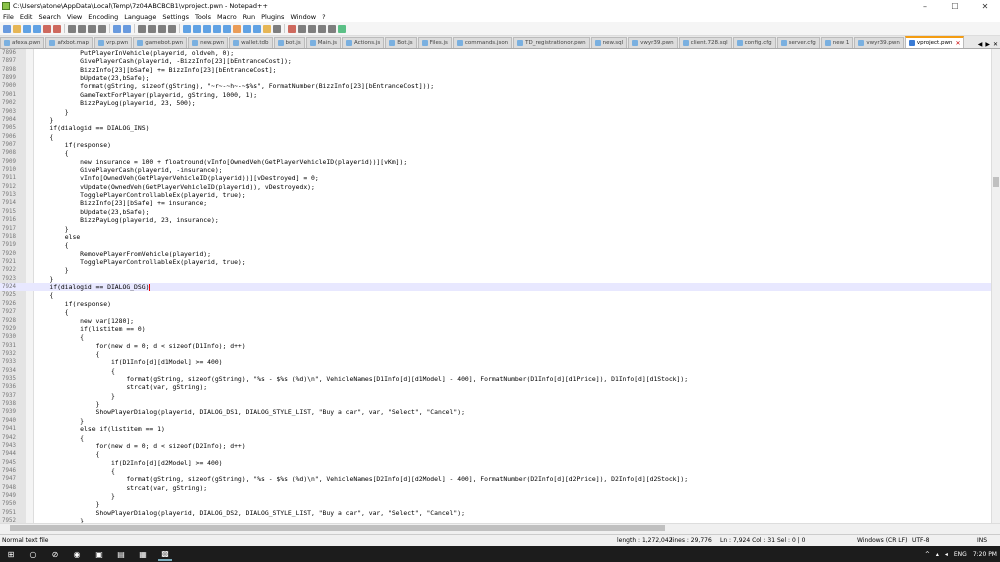 The width and height of the screenshot is (1000, 562). I want to click on code-line: 7937 }, so click(495, 396).